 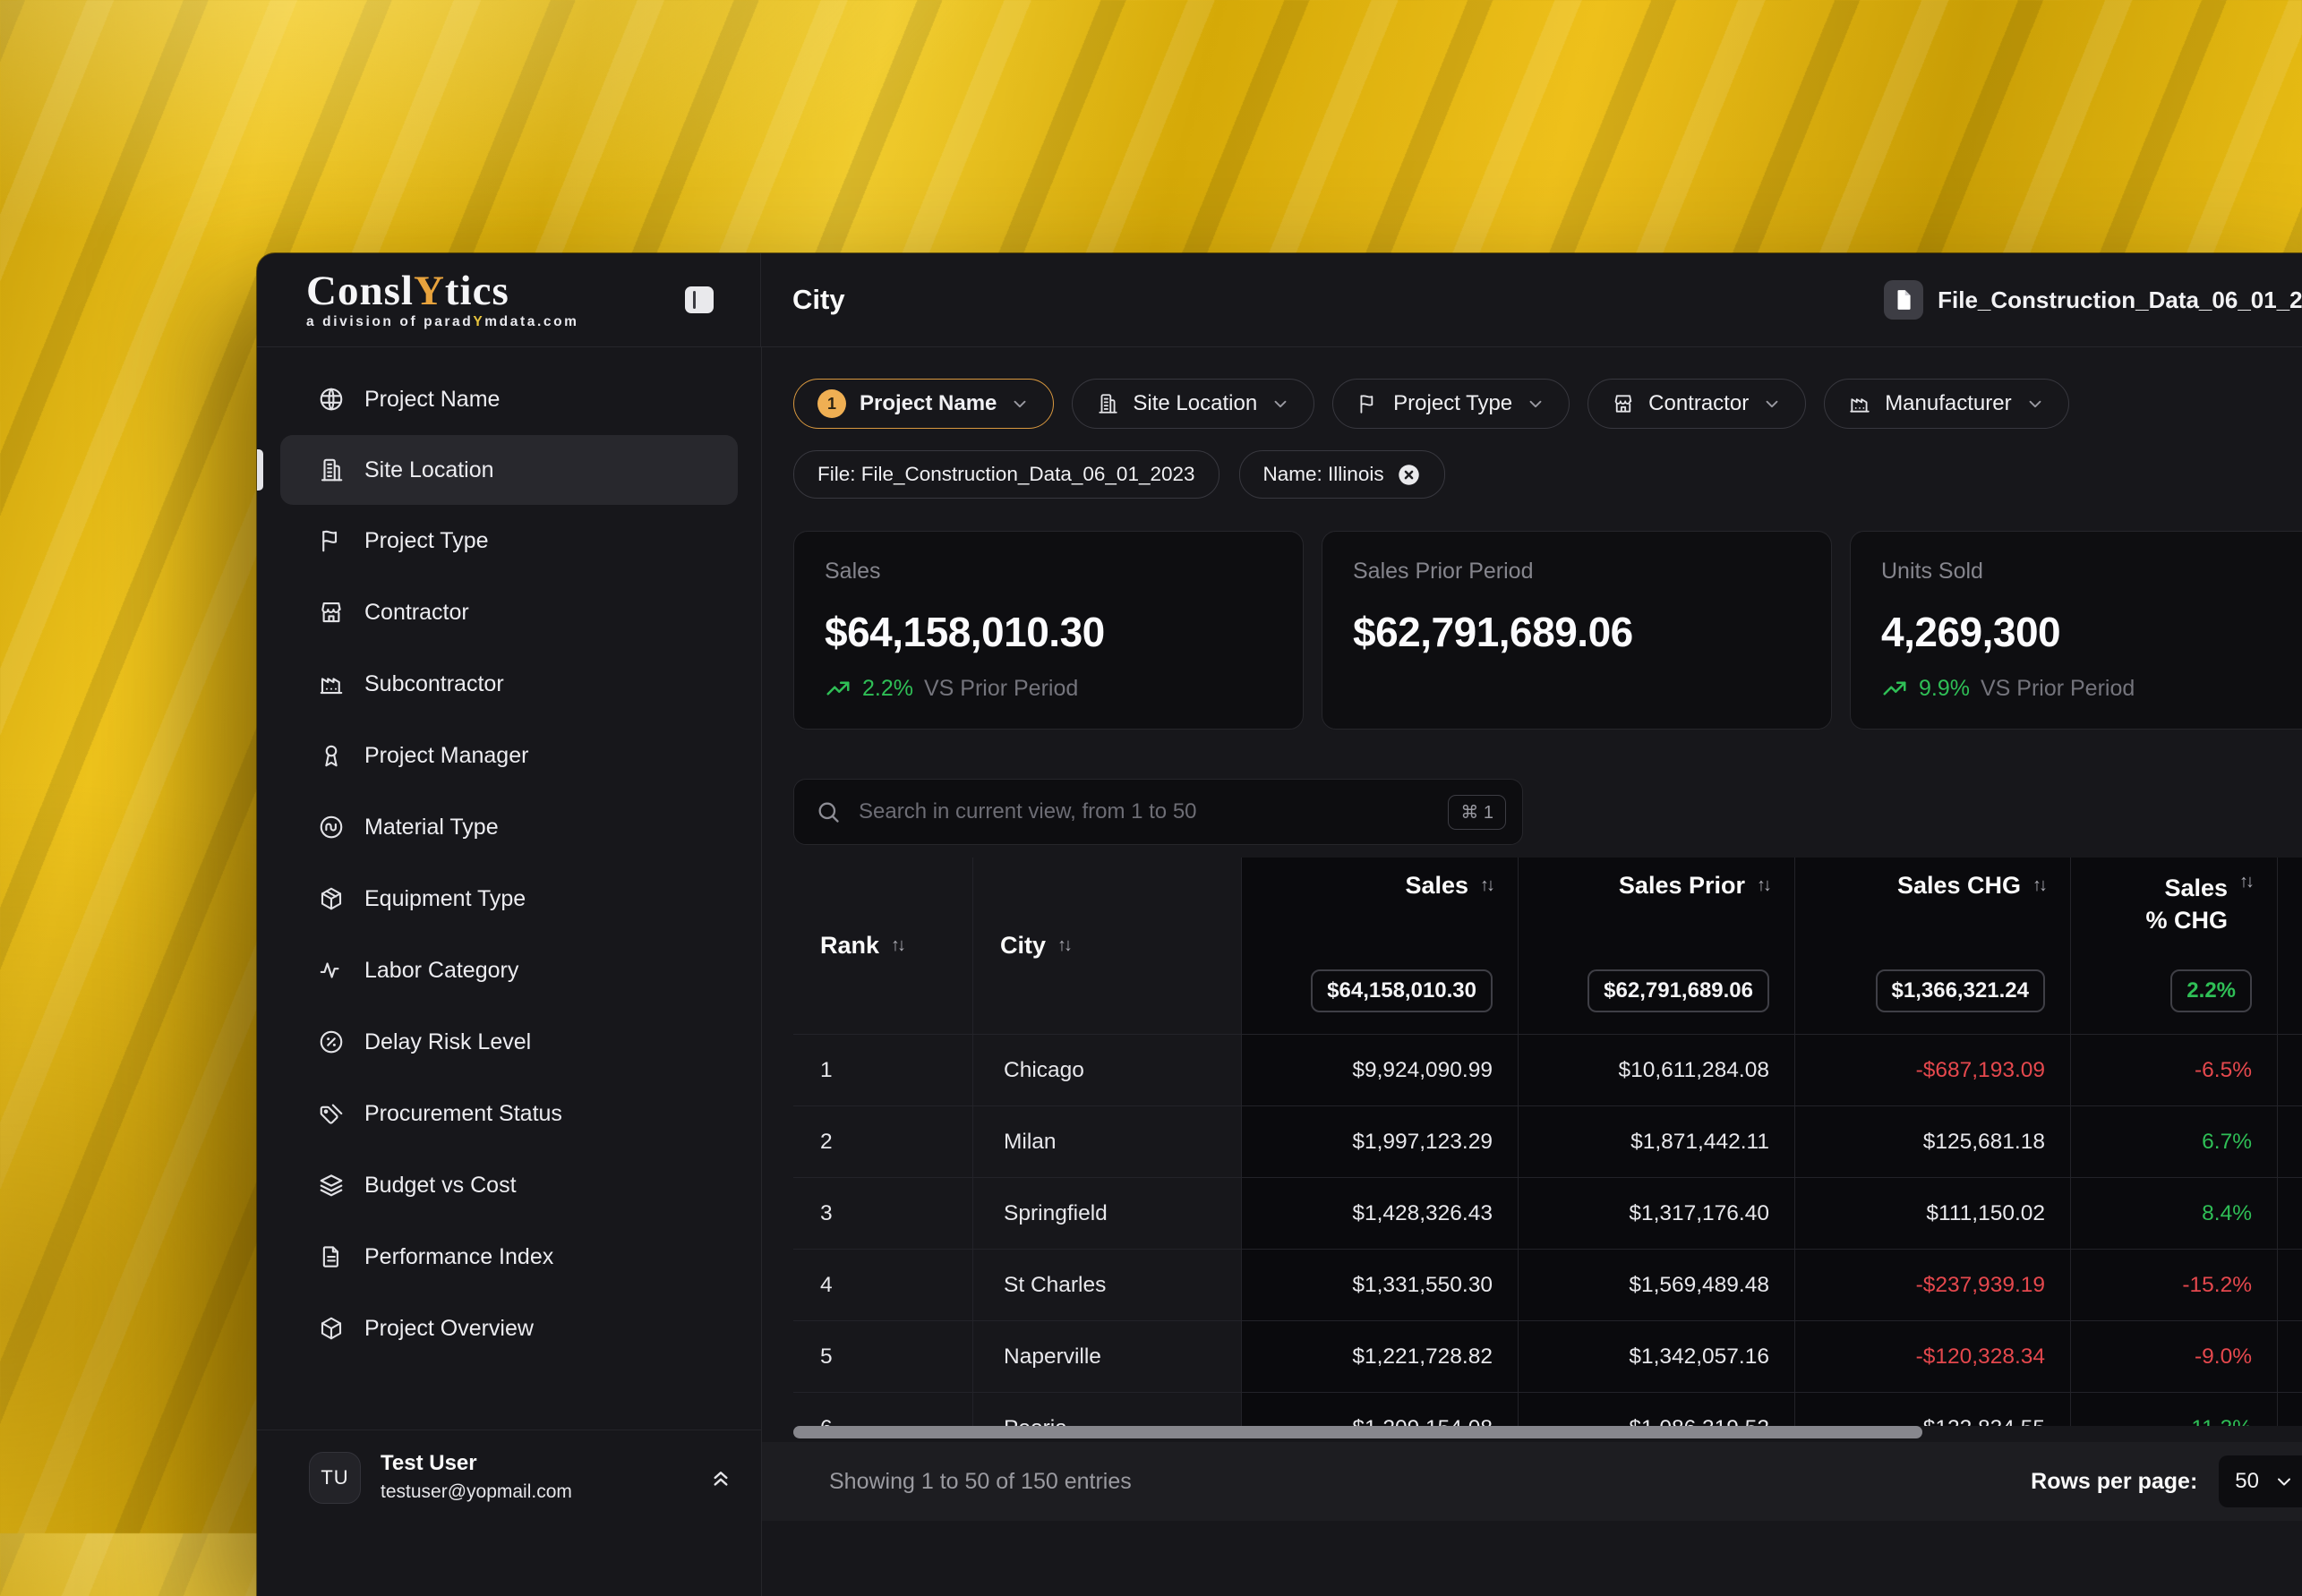 What do you see at coordinates (1357, 1432) in the screenshot?
I see `scrollbar-thumb` at bounding box center [1357, 1432].